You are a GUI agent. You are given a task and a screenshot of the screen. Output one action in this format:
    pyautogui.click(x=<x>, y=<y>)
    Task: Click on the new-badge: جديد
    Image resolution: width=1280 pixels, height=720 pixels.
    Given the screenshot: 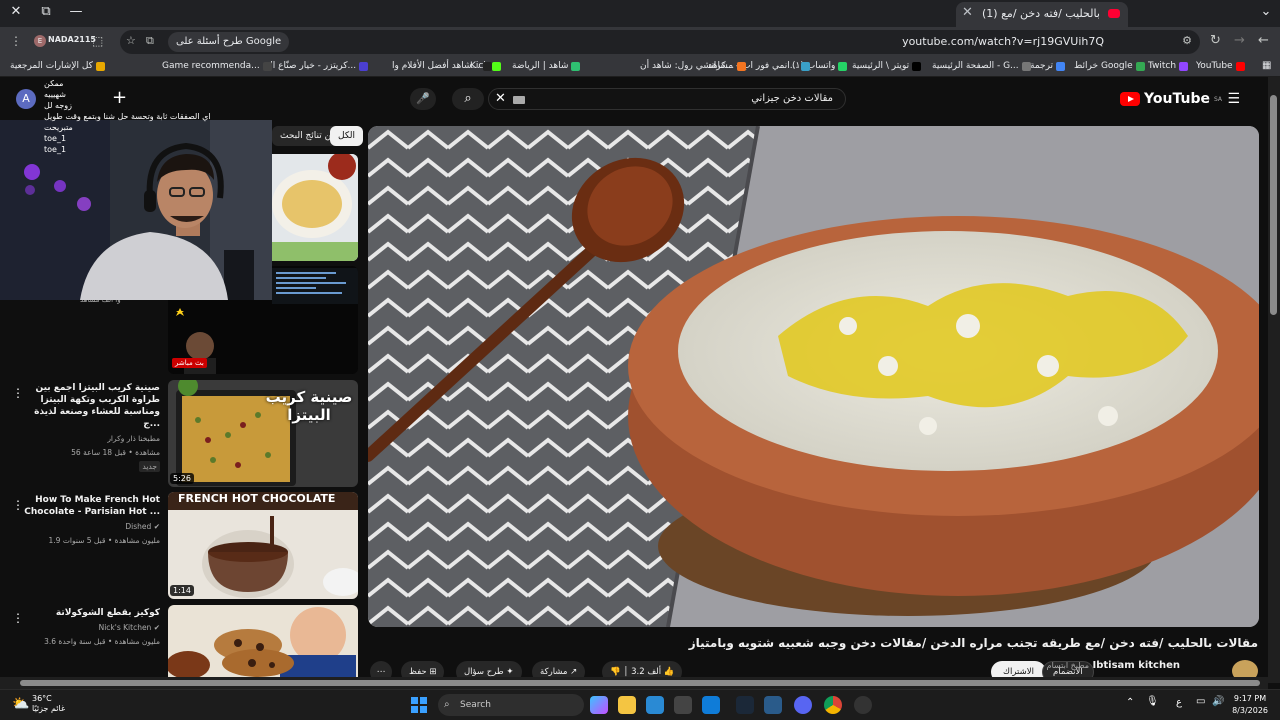 What is the action you would take?
    pyautogui.click(x=149, y=466)
    